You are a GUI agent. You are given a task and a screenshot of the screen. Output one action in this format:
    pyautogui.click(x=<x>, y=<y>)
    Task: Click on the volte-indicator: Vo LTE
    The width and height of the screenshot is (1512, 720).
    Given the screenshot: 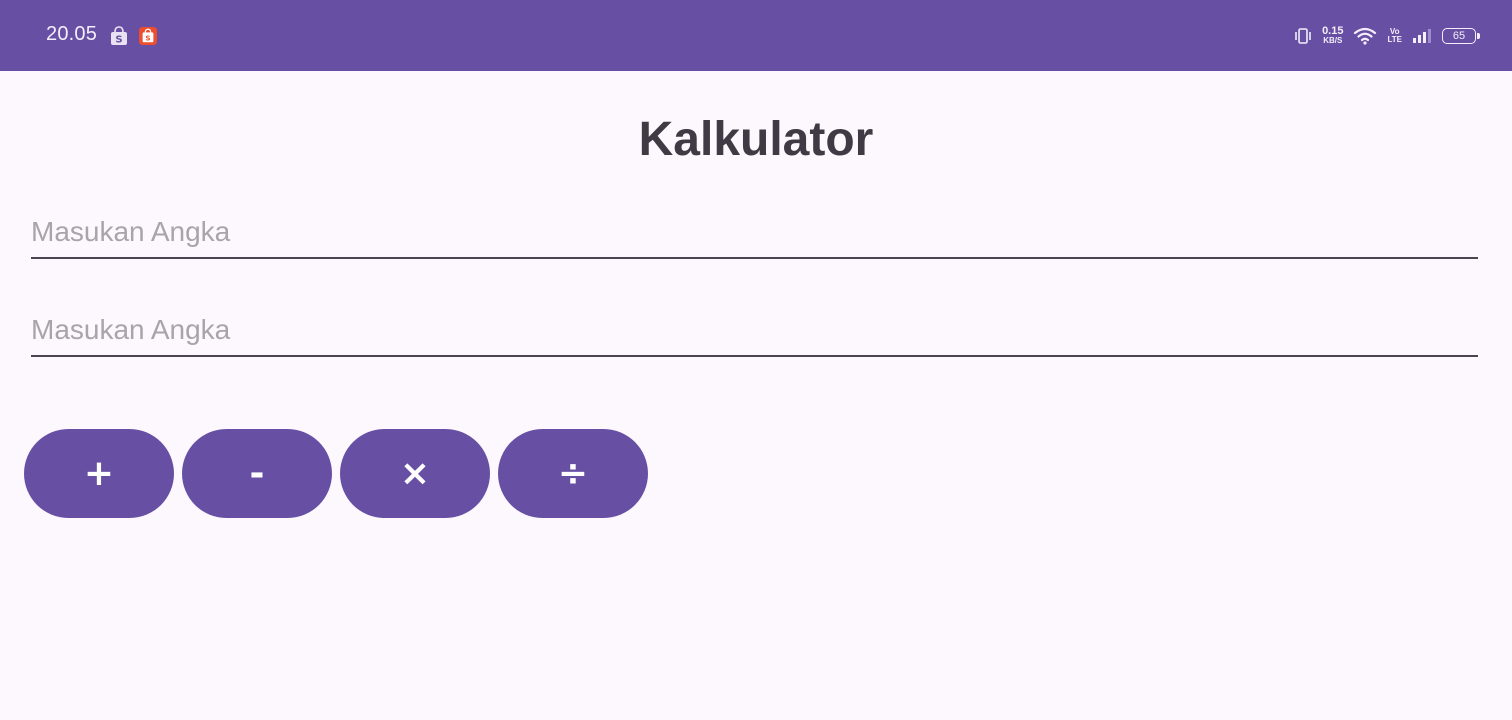 What is the action you would take?
    pyautogui.click(x=1394, y=36)
    